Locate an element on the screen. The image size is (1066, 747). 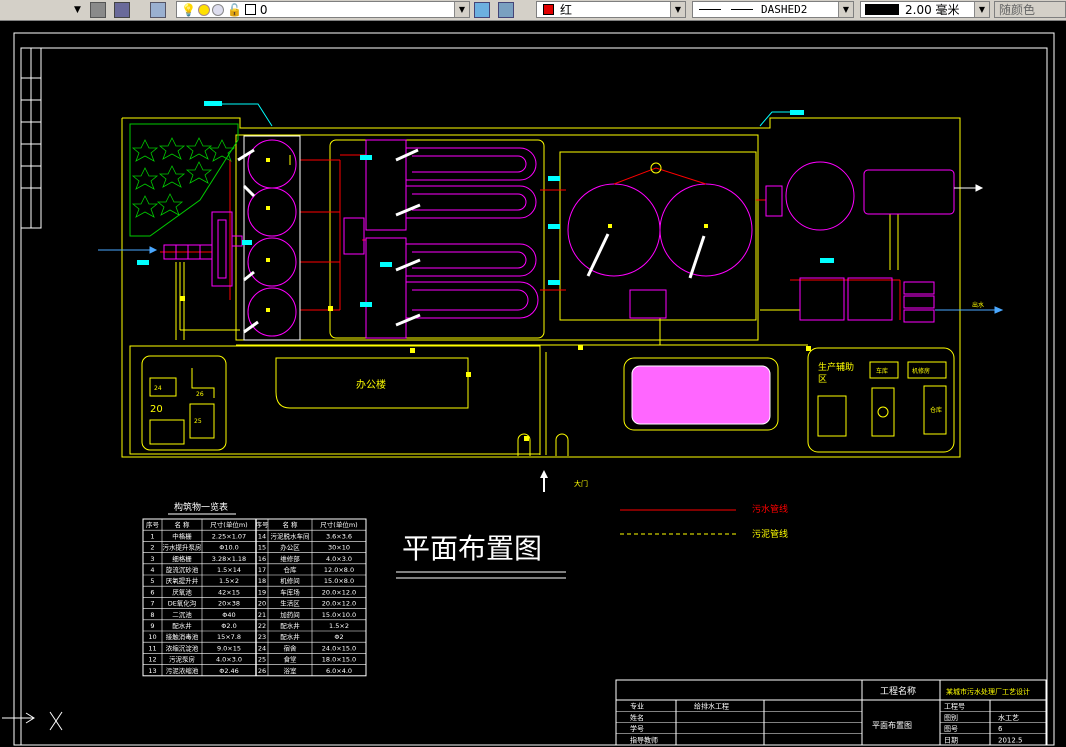
flow-arrows is located at coordinates (551, 249).